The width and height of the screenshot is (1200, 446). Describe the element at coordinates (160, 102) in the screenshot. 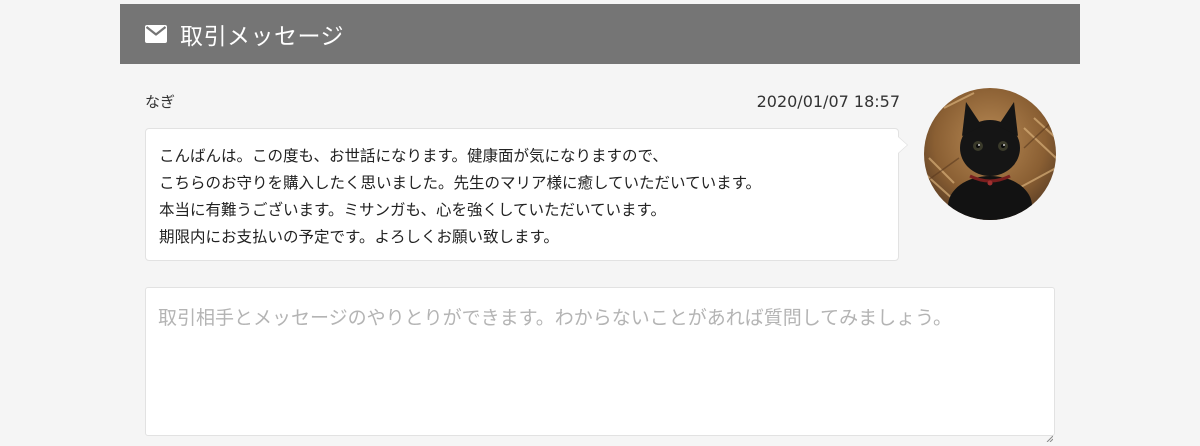

I see `sender-name: なぎ` at that location.